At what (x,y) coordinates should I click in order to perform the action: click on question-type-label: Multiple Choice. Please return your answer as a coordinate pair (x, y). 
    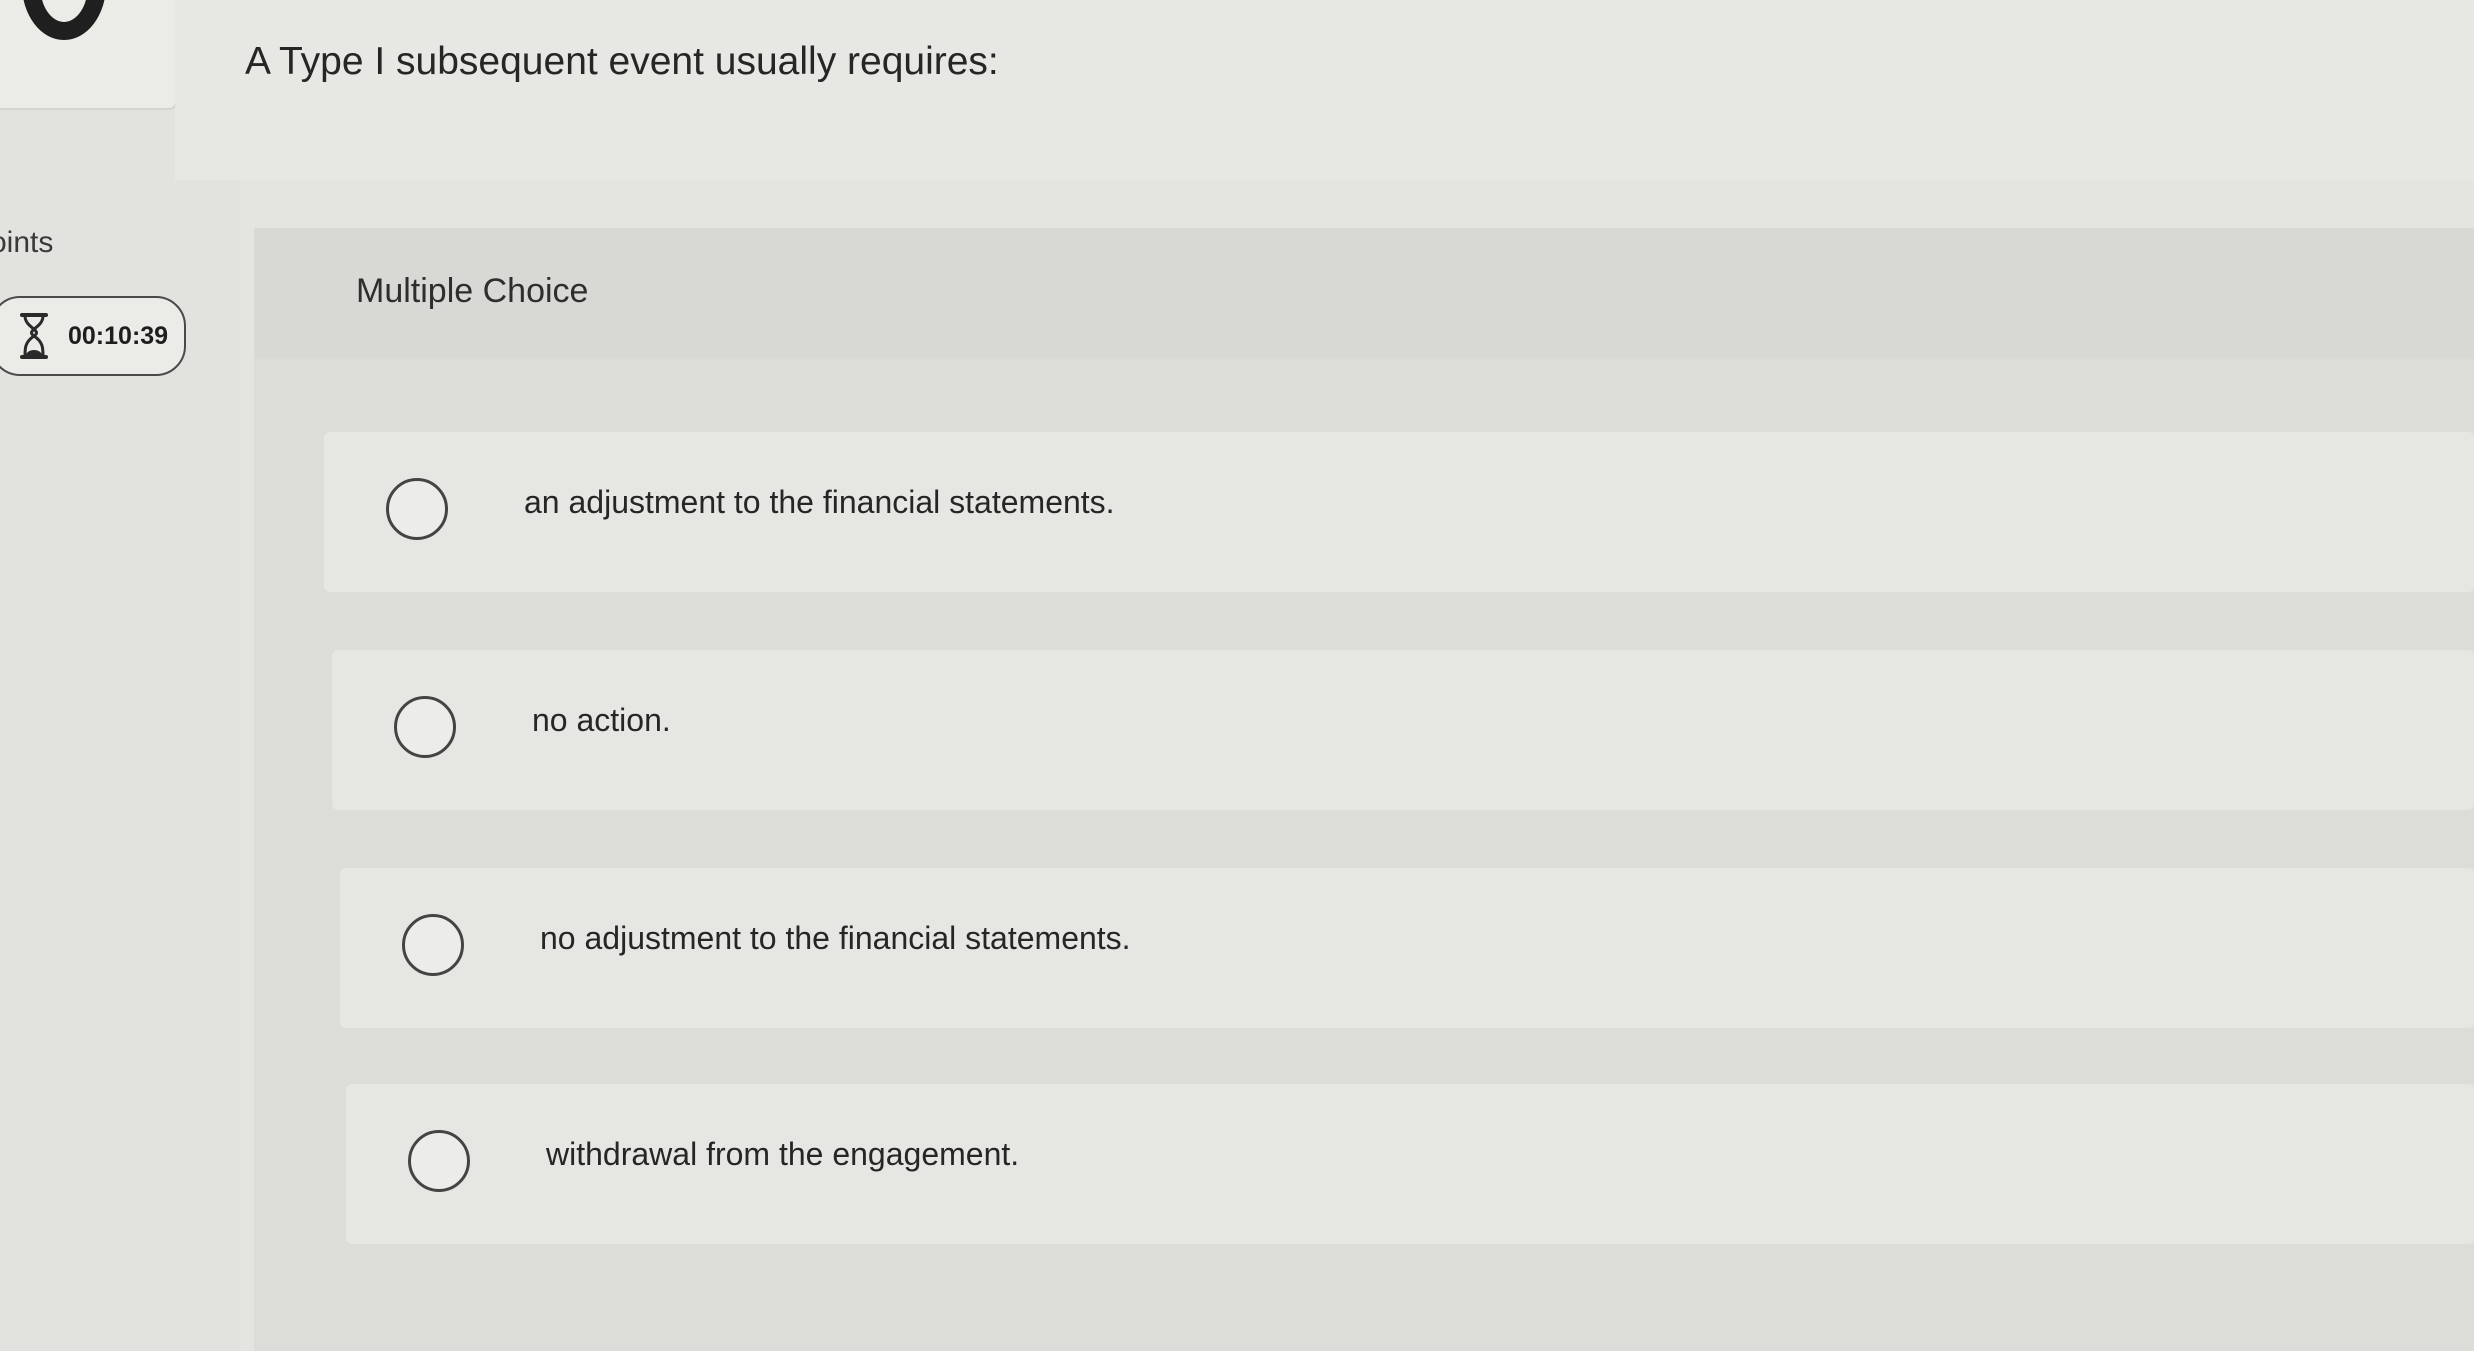
    Looking at the image, I should click on (472, 291).